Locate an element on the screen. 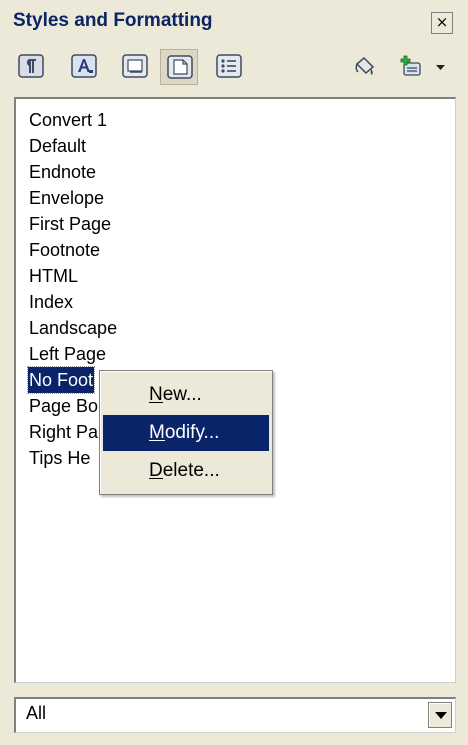 The image size is (468, 745). style-list-item: Left Page is located at coordinates (67, 354).